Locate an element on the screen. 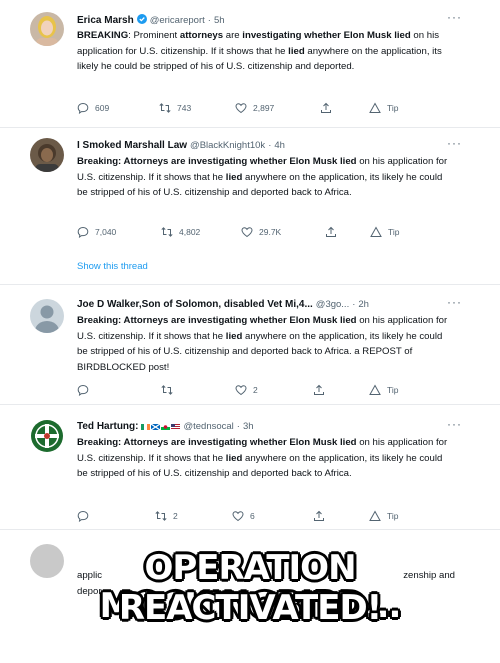 This screenshot has width=500, height=663. display-name: Erica Marsh is located at coordinates (105, 20).